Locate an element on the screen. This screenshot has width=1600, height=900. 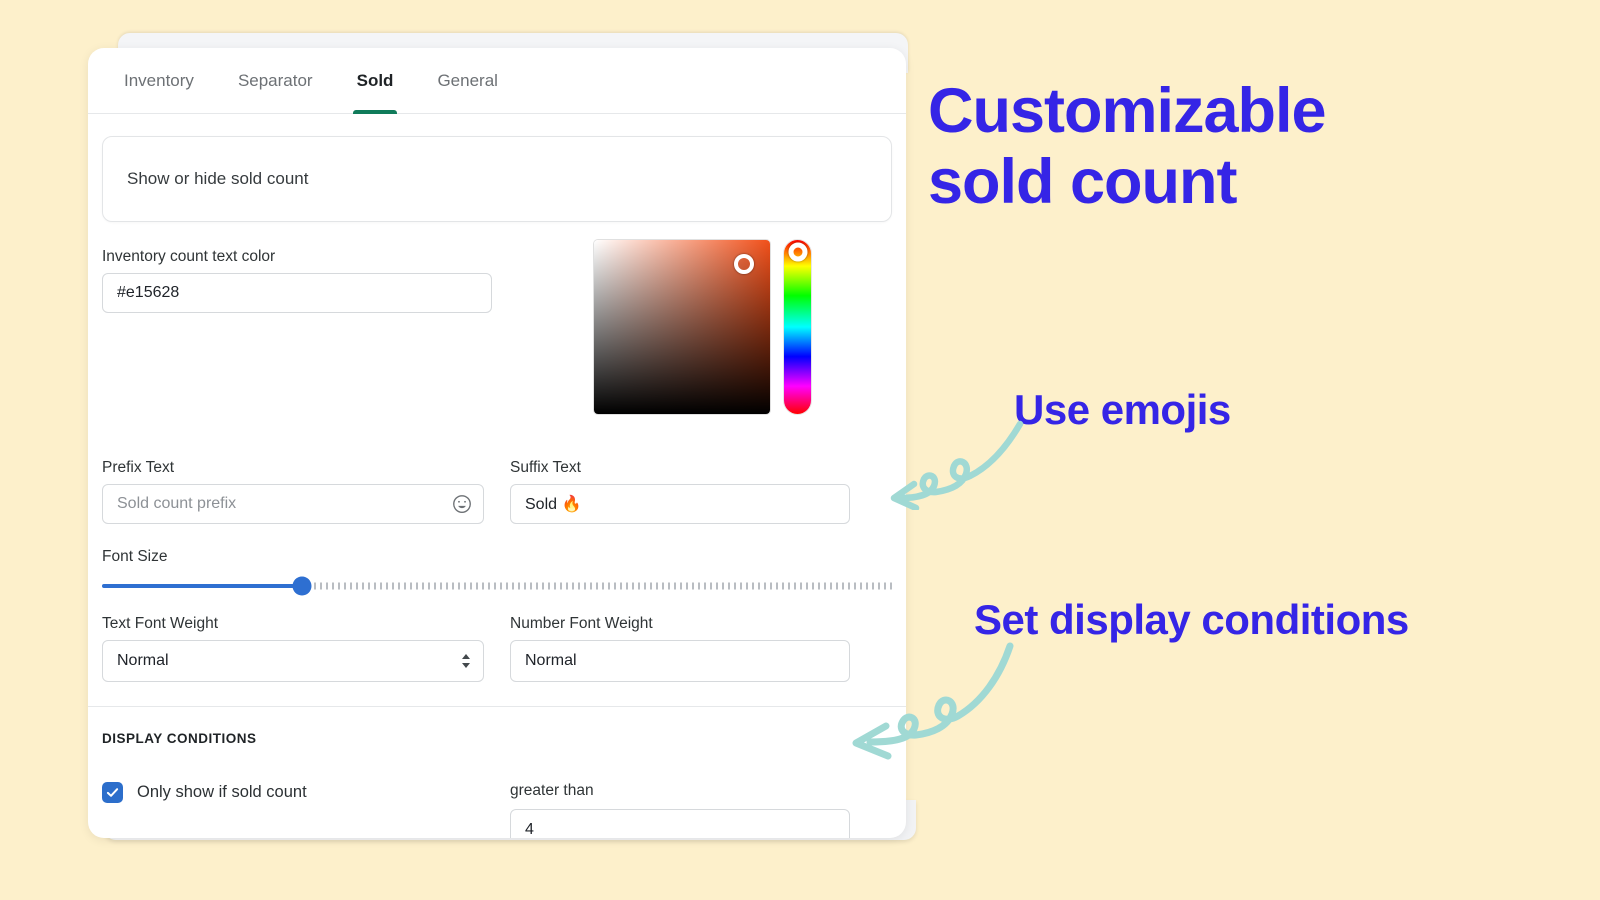
hue-slider-handle is located at coordinates (797, 252).